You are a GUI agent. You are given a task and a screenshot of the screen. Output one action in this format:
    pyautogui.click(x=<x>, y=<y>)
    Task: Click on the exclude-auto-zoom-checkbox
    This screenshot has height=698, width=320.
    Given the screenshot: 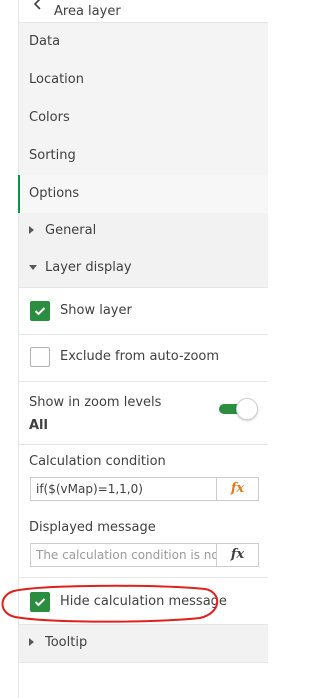 What is the action you would take?
    pyautogui.click(x=40, y=357)
    